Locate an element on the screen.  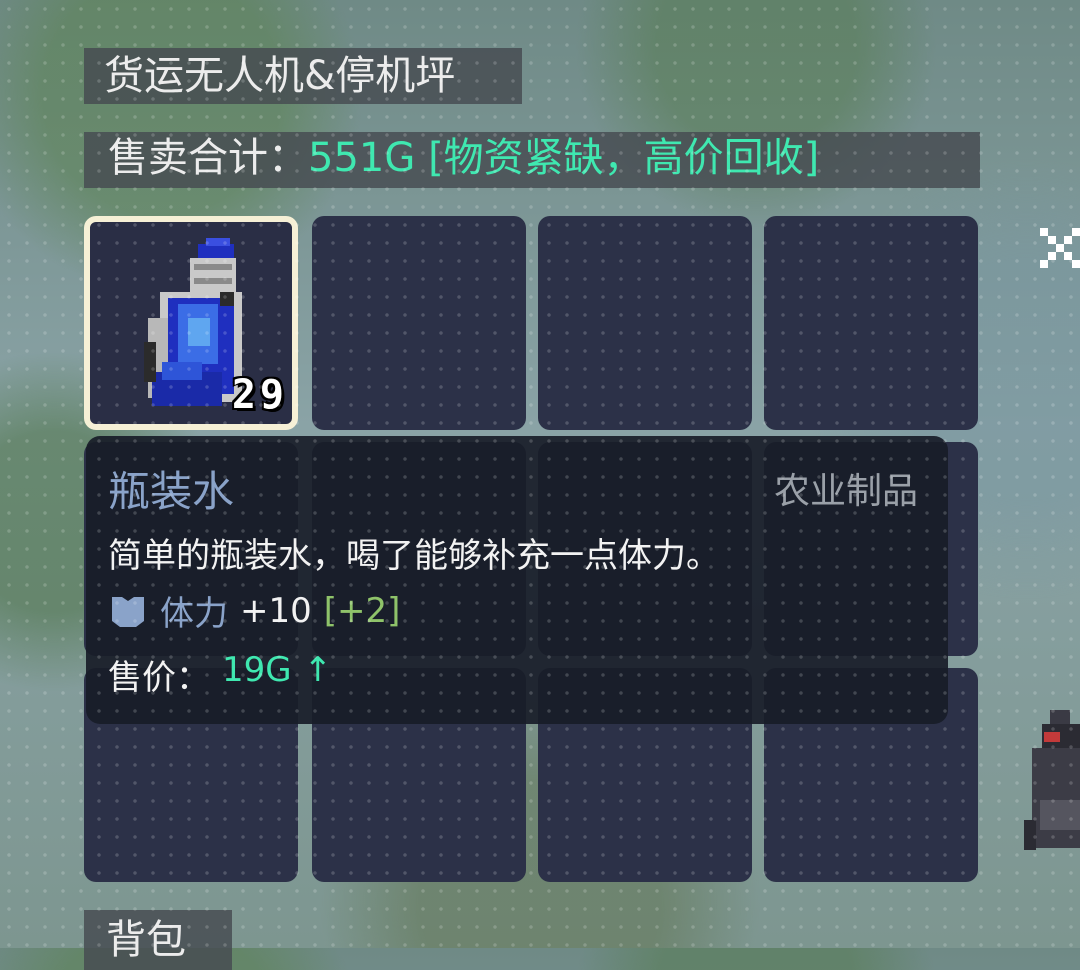
price-value: 19G is located at coordinates (257, 670).